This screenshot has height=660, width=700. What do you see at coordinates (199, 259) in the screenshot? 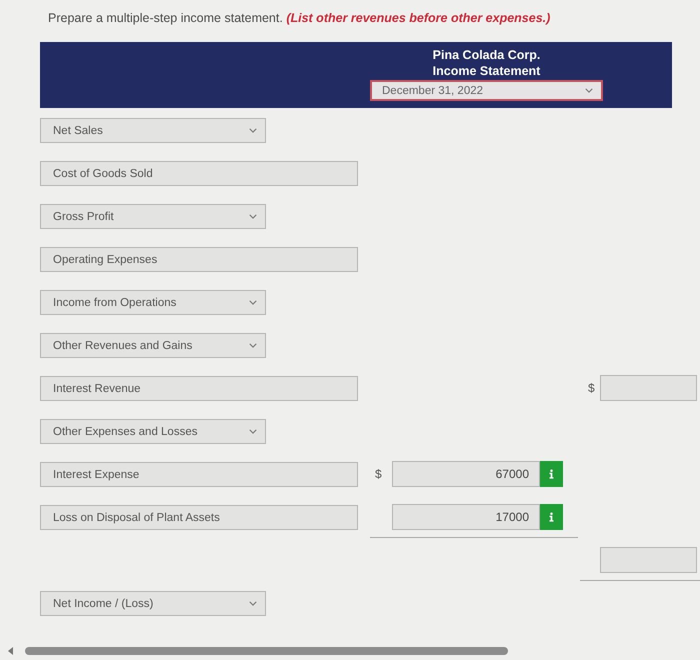
I see `line-item-field: Operating Expenses` at bounding box center [199, 259].